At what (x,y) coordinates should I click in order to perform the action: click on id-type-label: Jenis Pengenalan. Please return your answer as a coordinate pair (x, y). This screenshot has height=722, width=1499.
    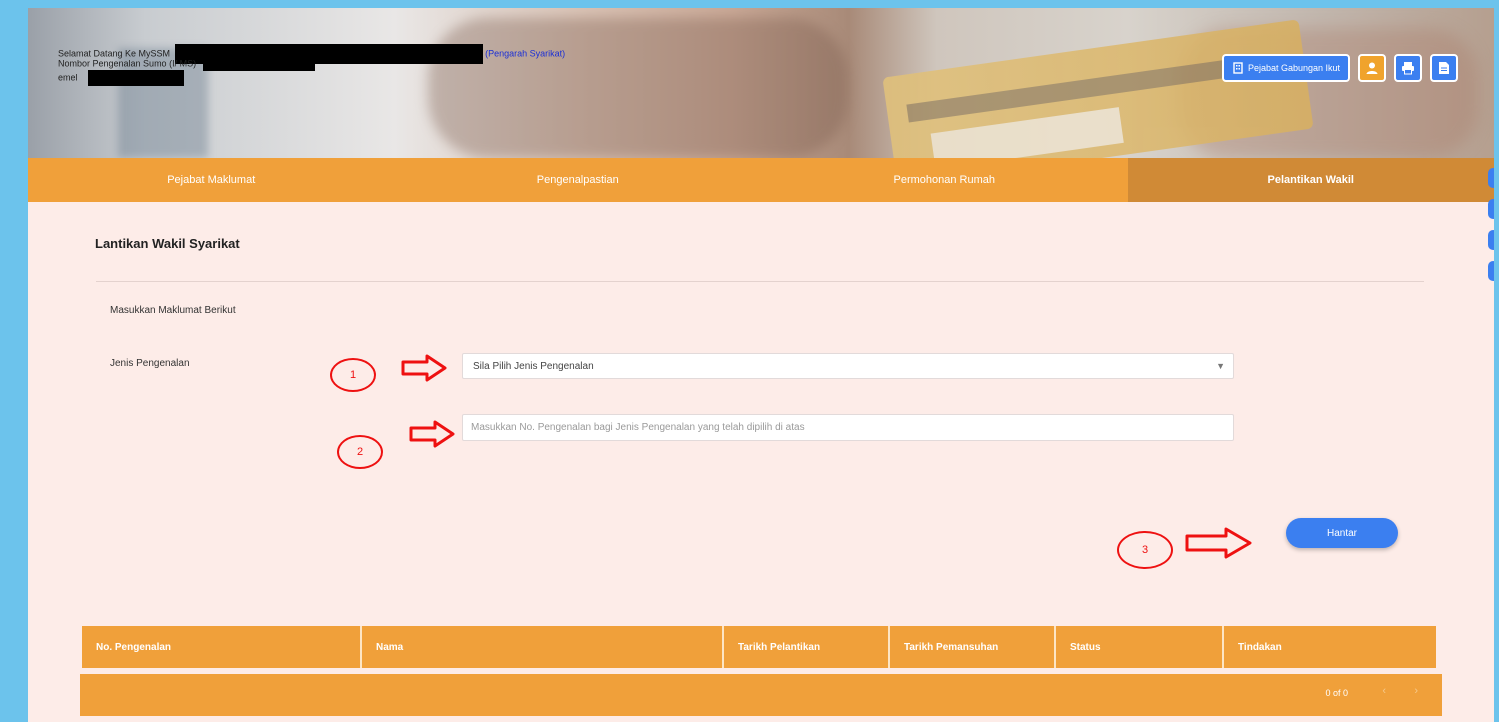
    Looking at the image, I should click on (150, 363).